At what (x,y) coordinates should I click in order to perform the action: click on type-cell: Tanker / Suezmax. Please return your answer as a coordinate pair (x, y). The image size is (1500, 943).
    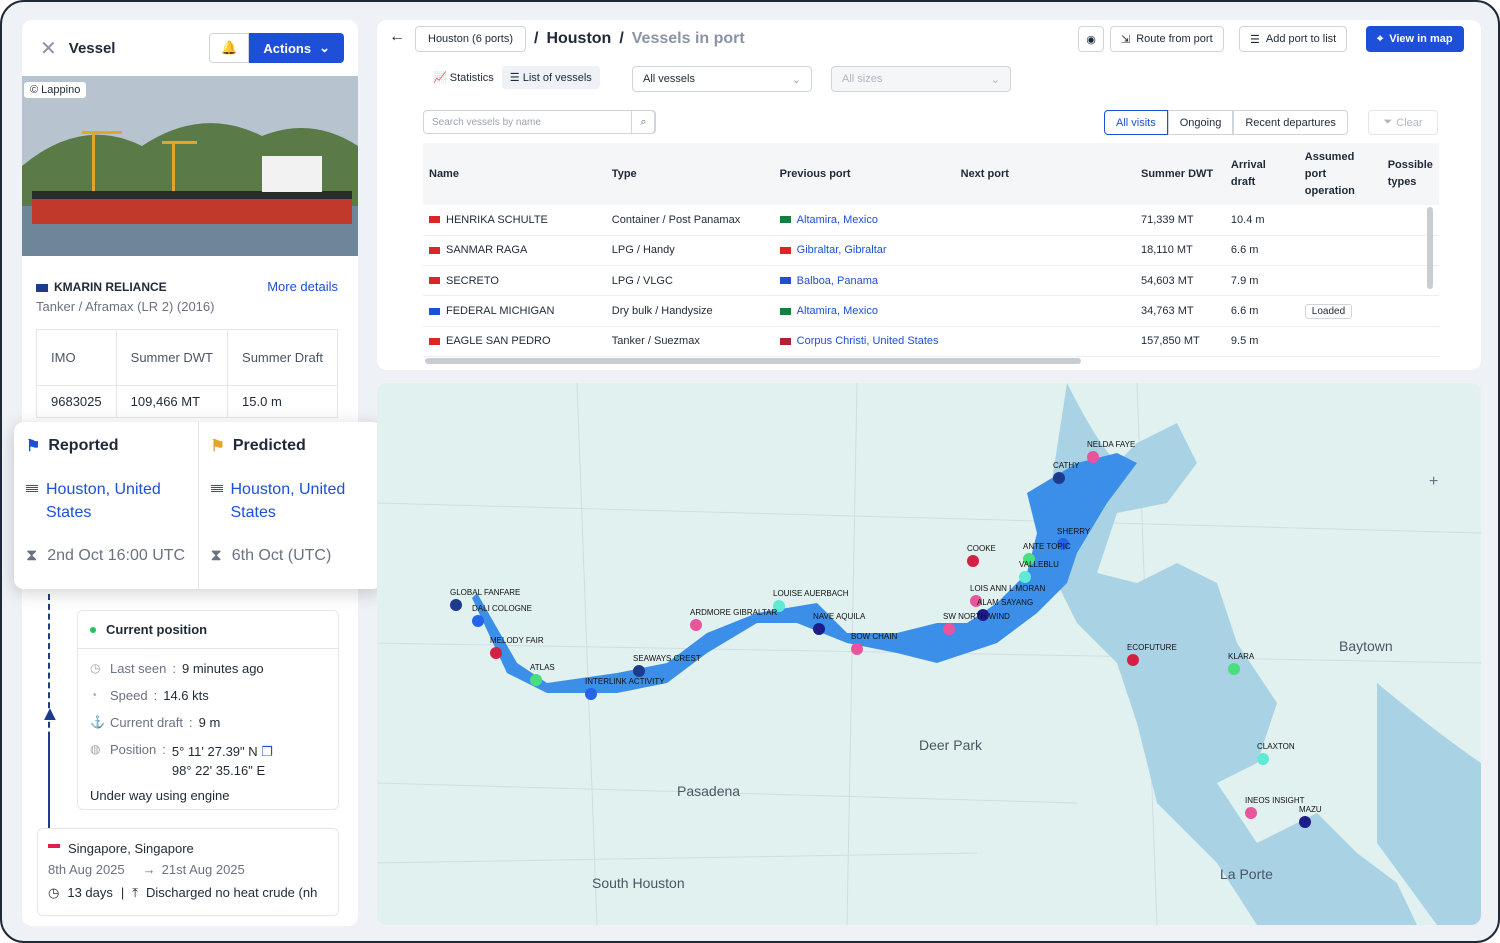
    Looking at the image, I should click on (689, 341).